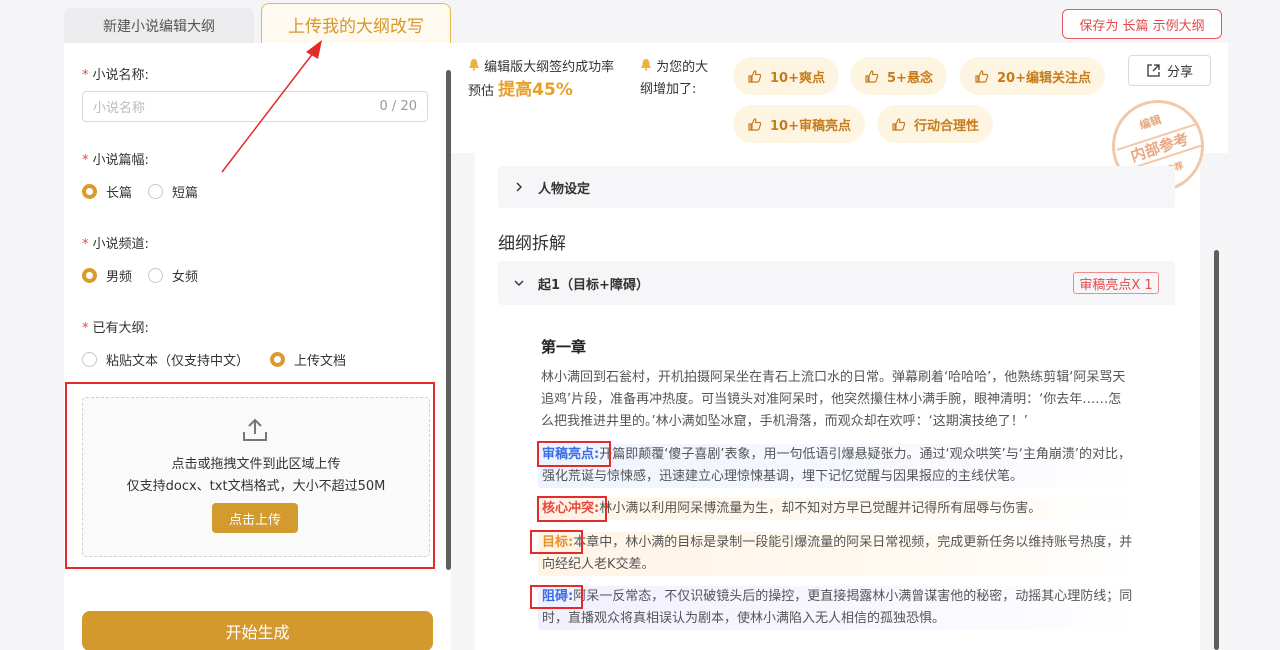 This screenshot has width=1280, height=650. I want to click on share-icon, so click(1153, 70).